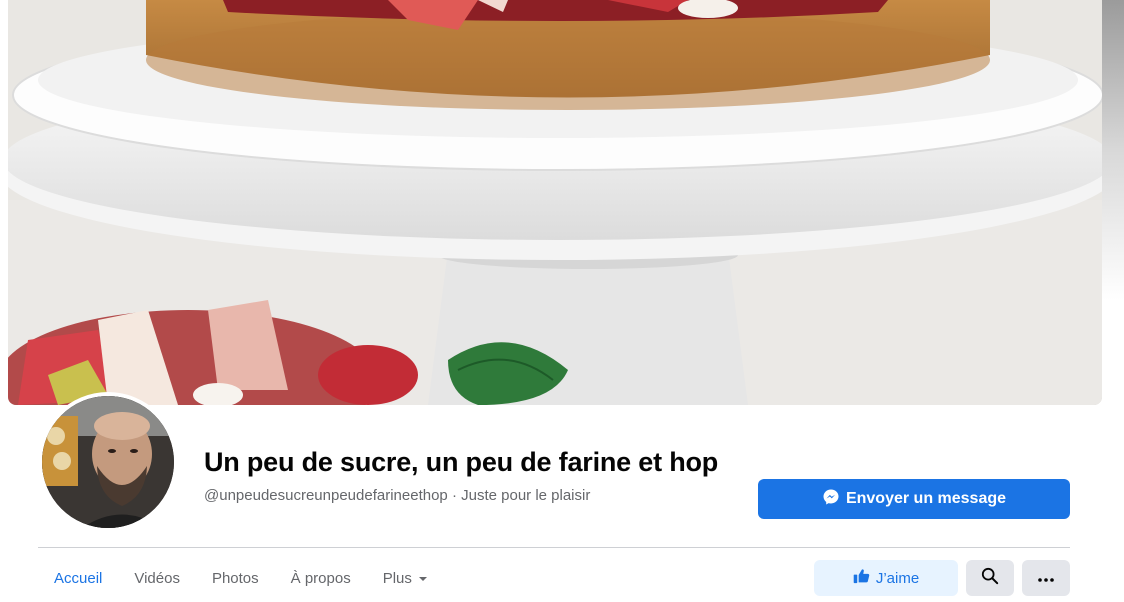 This screenshot has width=1124, height=602. I want to click on page-category: Juste pour le plaisir, so click(525, 495).